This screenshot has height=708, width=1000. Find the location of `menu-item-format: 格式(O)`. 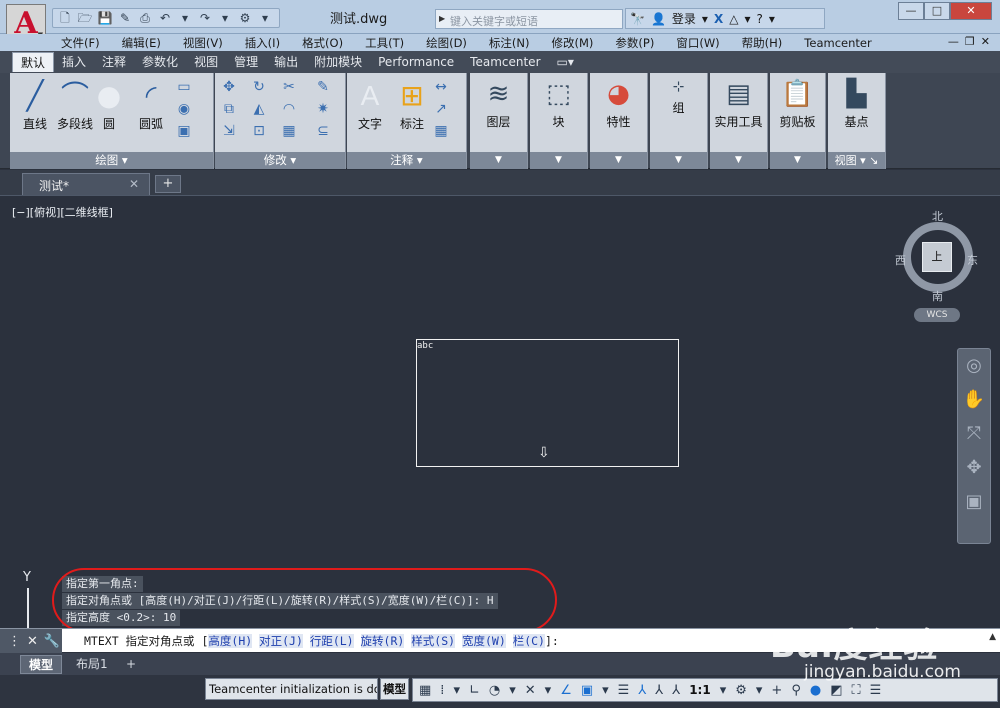

menu-item-format: 格式(O) is located at coordinates (322, 43).